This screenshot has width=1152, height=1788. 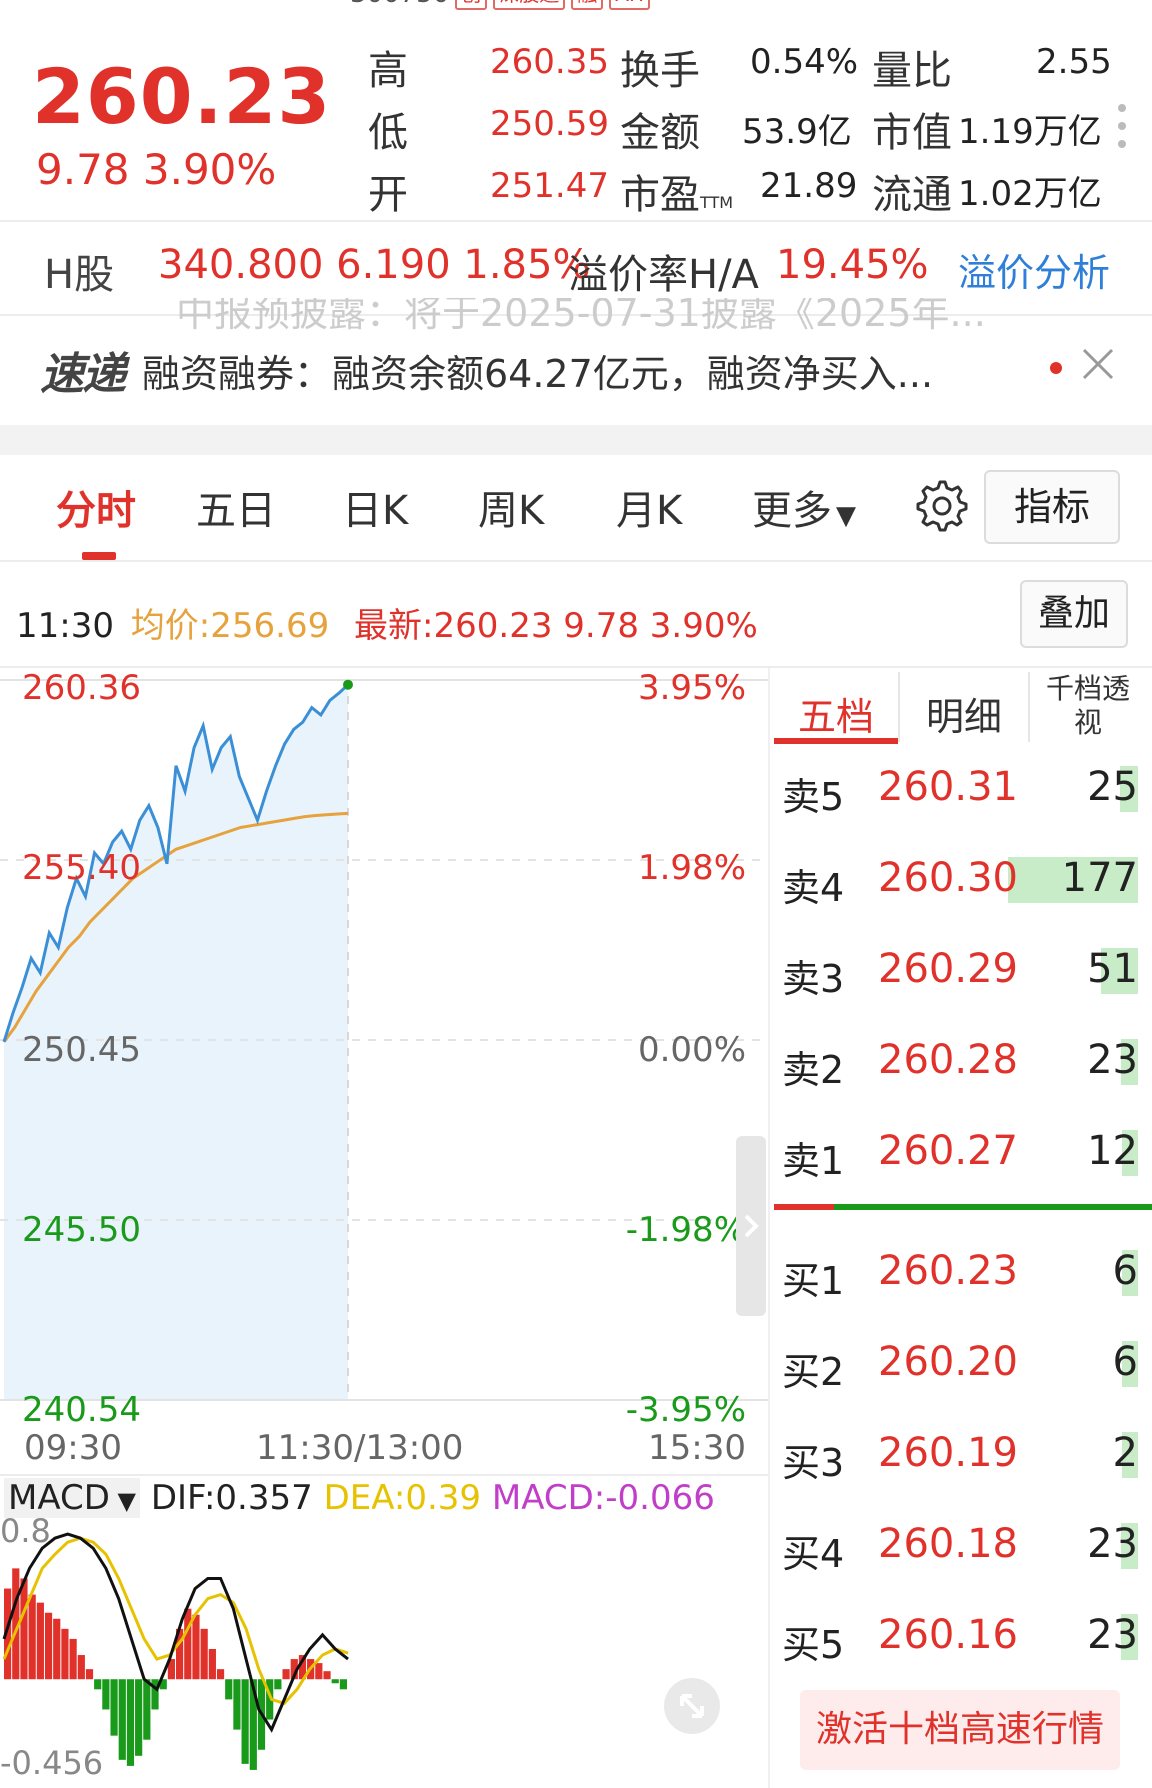 What do you see at coordinates (1034, 269) in the screenshot?
I see `premium-analysis-link: 溢价分析` at bounding box center [1034, 269].